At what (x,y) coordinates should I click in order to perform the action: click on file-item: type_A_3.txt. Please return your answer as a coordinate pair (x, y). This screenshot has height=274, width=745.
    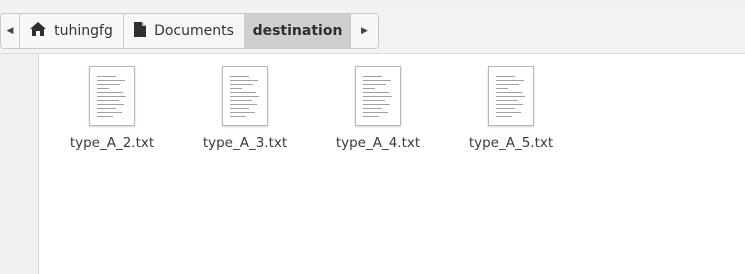
    Looking at the image, I should click on (245, 108).